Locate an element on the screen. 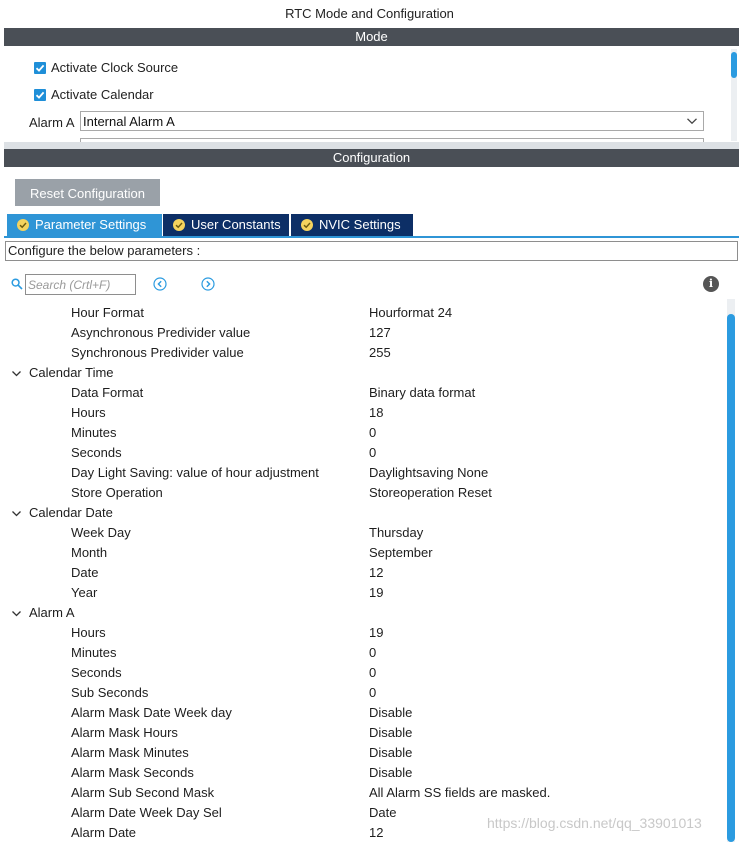 This screenshot has width=739, height=842. parameter-group: Alarm A is located at coordinates (362, 613).